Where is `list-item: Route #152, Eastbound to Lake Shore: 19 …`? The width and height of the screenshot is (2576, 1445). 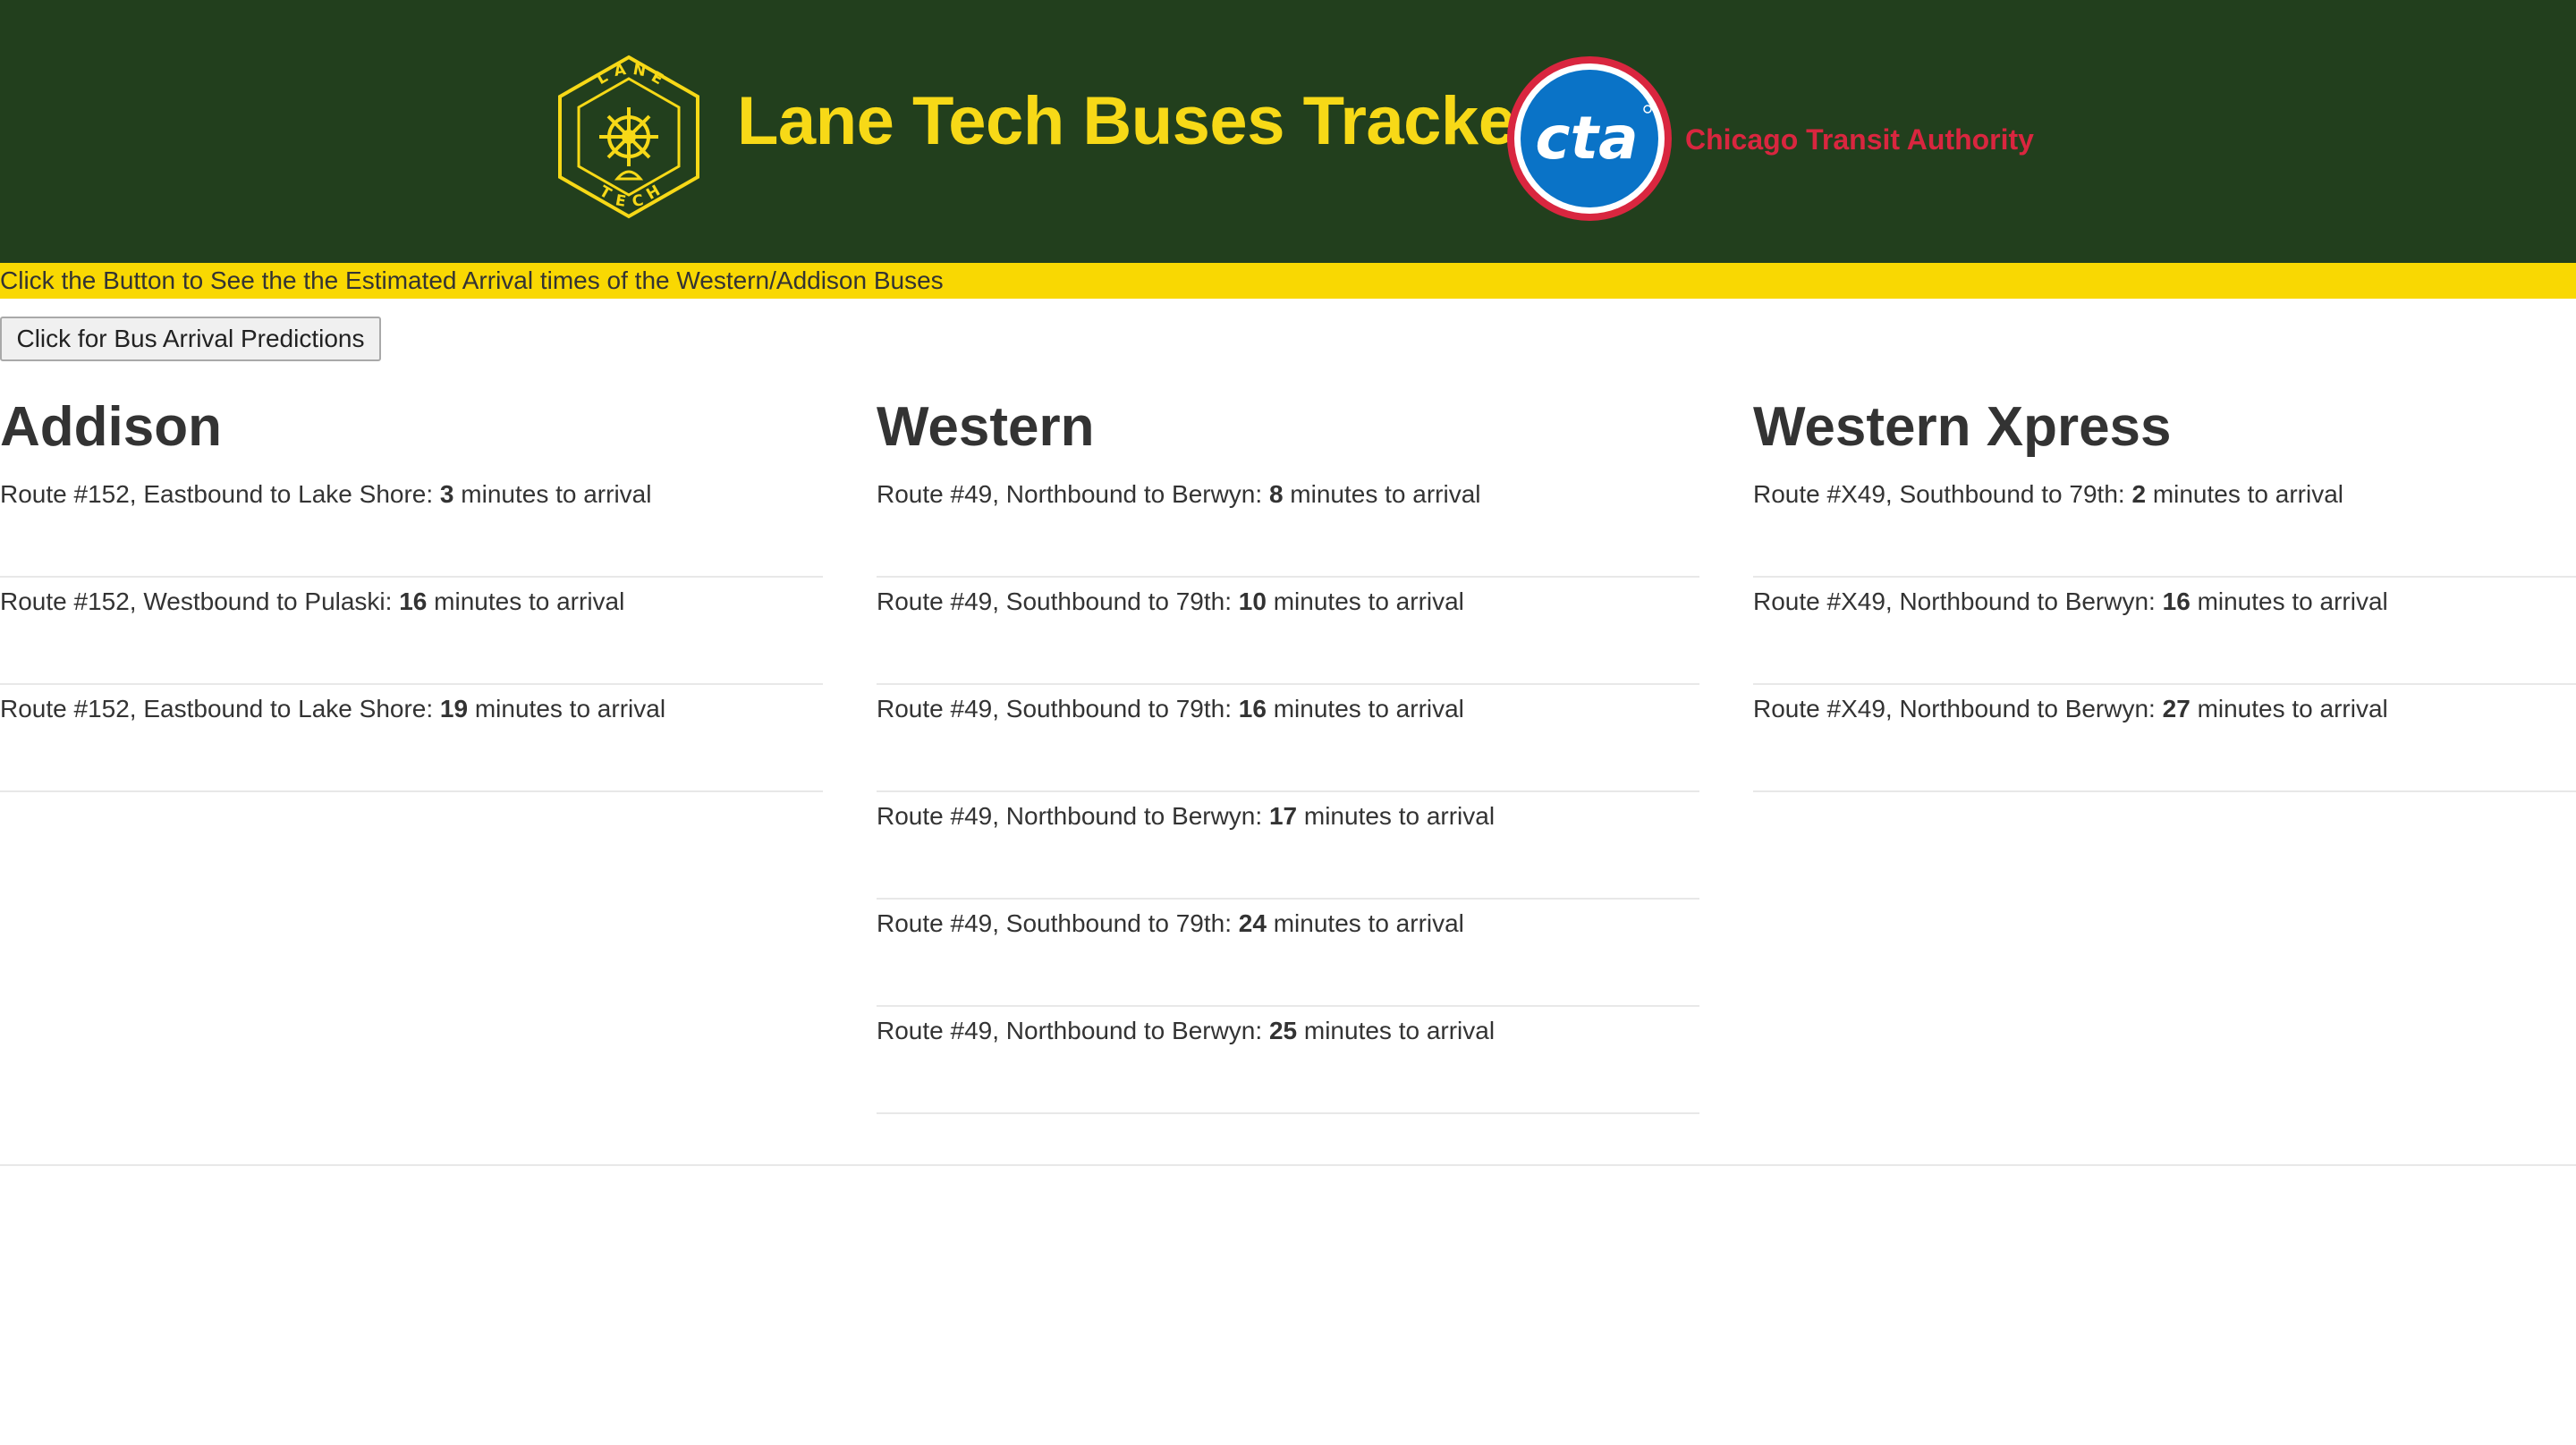 list-item: Route #152, Eastbound to Lake Shore: 19 … is located at coordinates (411, 738).